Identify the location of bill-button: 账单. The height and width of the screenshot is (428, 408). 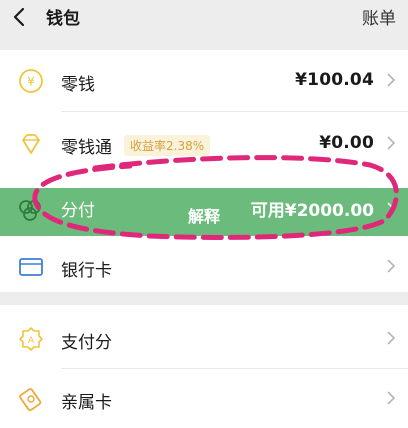
(379, 16).